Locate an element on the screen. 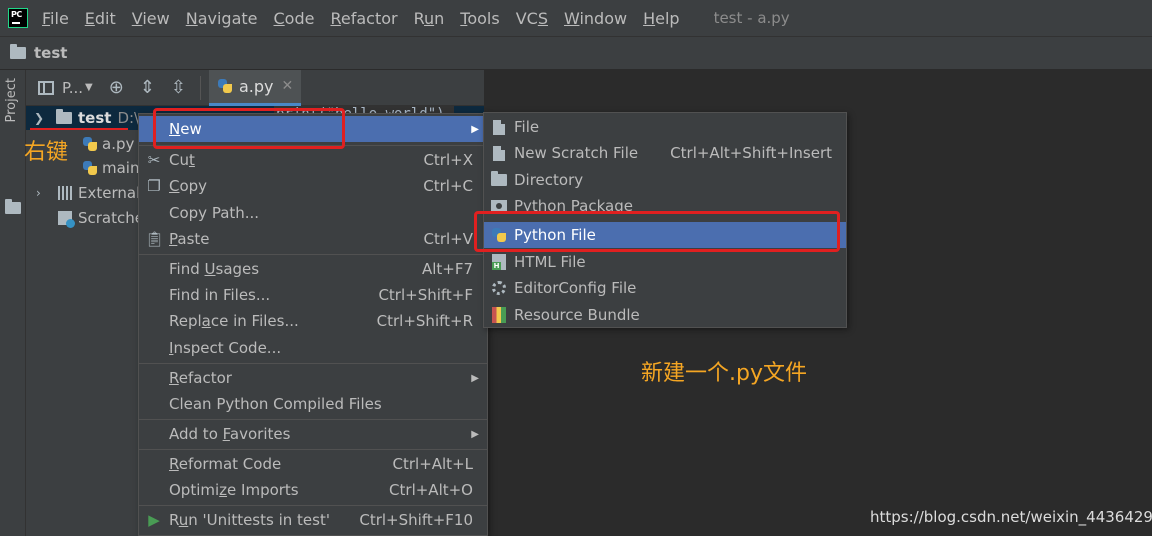  watermark-url: https://blog.csdn.net/weixin_44364299 is located at coordinates (1011, 517).